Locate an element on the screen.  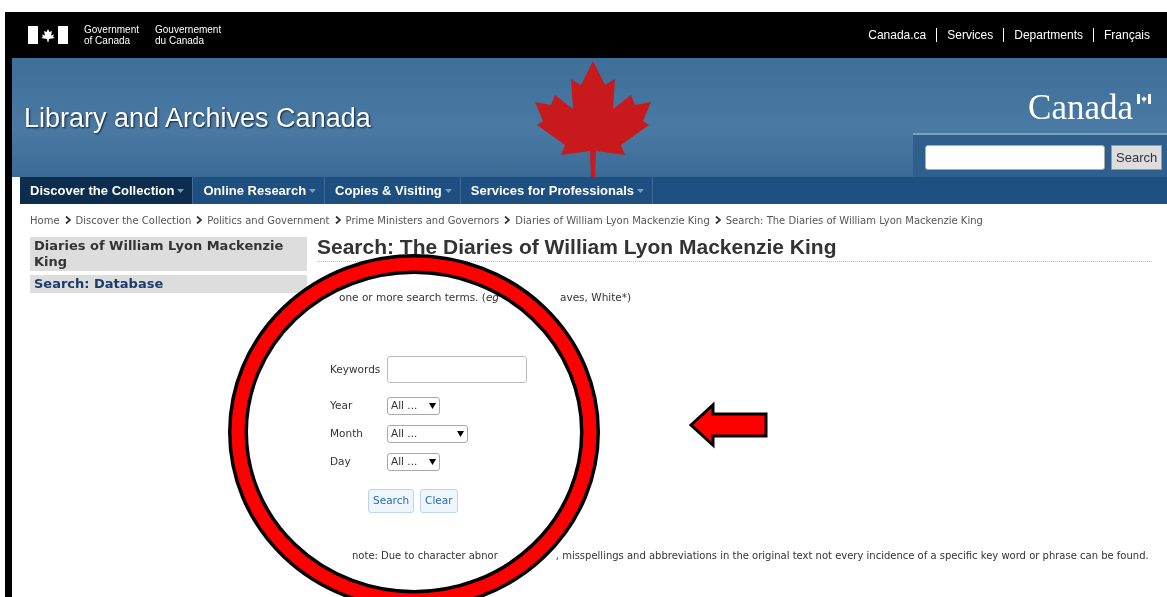
breadcrumb-link: Home is located at coordinates (45, 220).